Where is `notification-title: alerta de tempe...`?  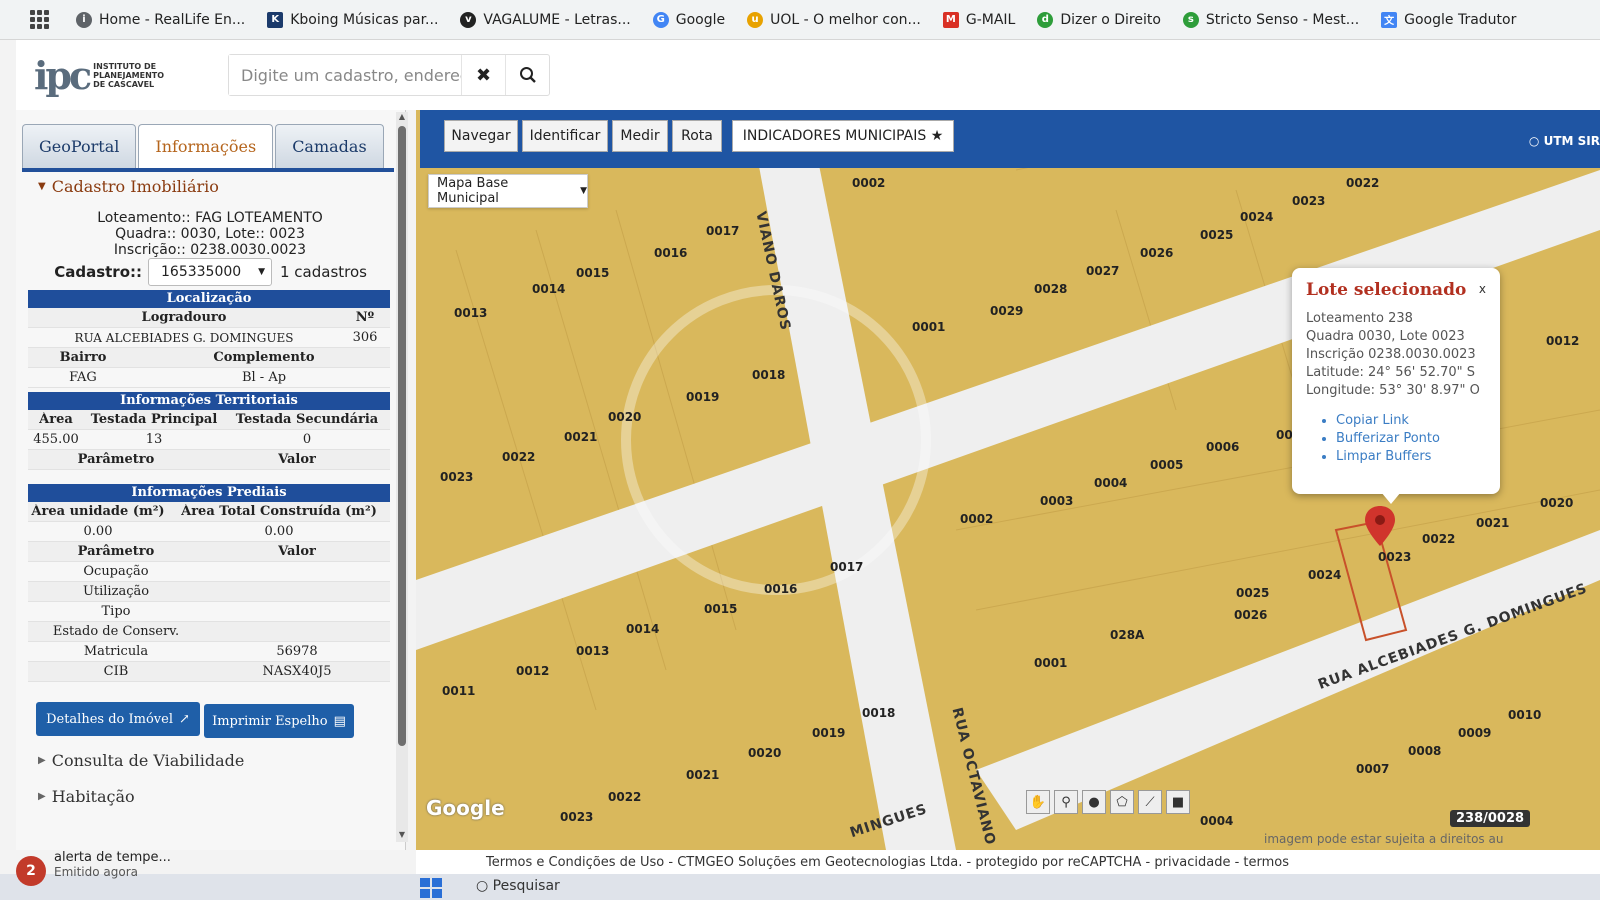
notification-title: alerta de tempe... is located at coordinates (112, 857).